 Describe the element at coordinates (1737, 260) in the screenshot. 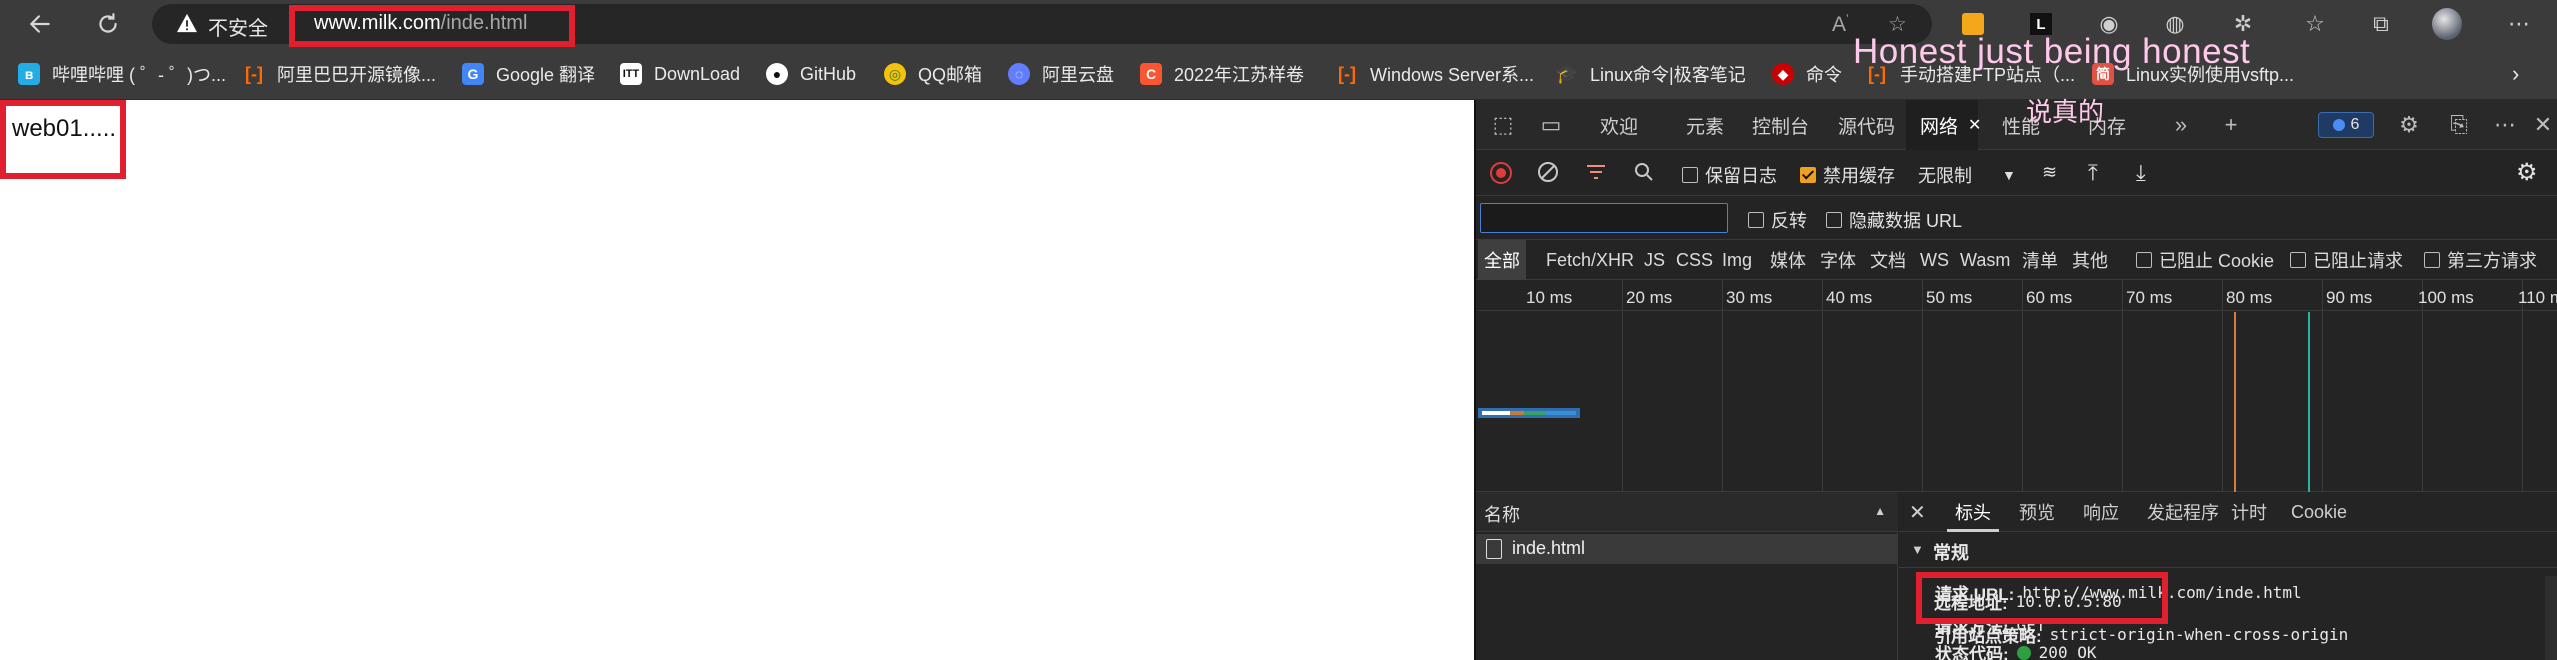

I see `type-img: Img` at that location.